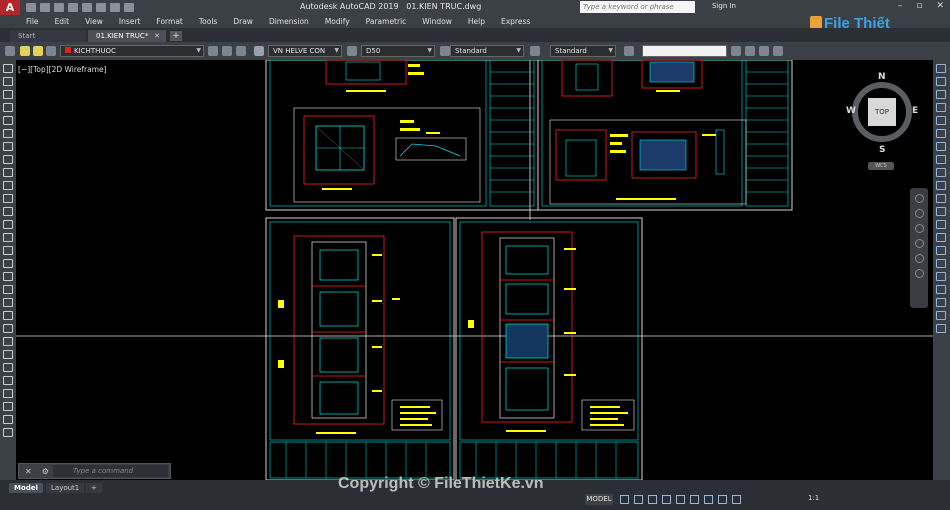  Describe the element at coordinates (289, 21) in the screenshot. I see `menu-dimension: Dimension` at that location.